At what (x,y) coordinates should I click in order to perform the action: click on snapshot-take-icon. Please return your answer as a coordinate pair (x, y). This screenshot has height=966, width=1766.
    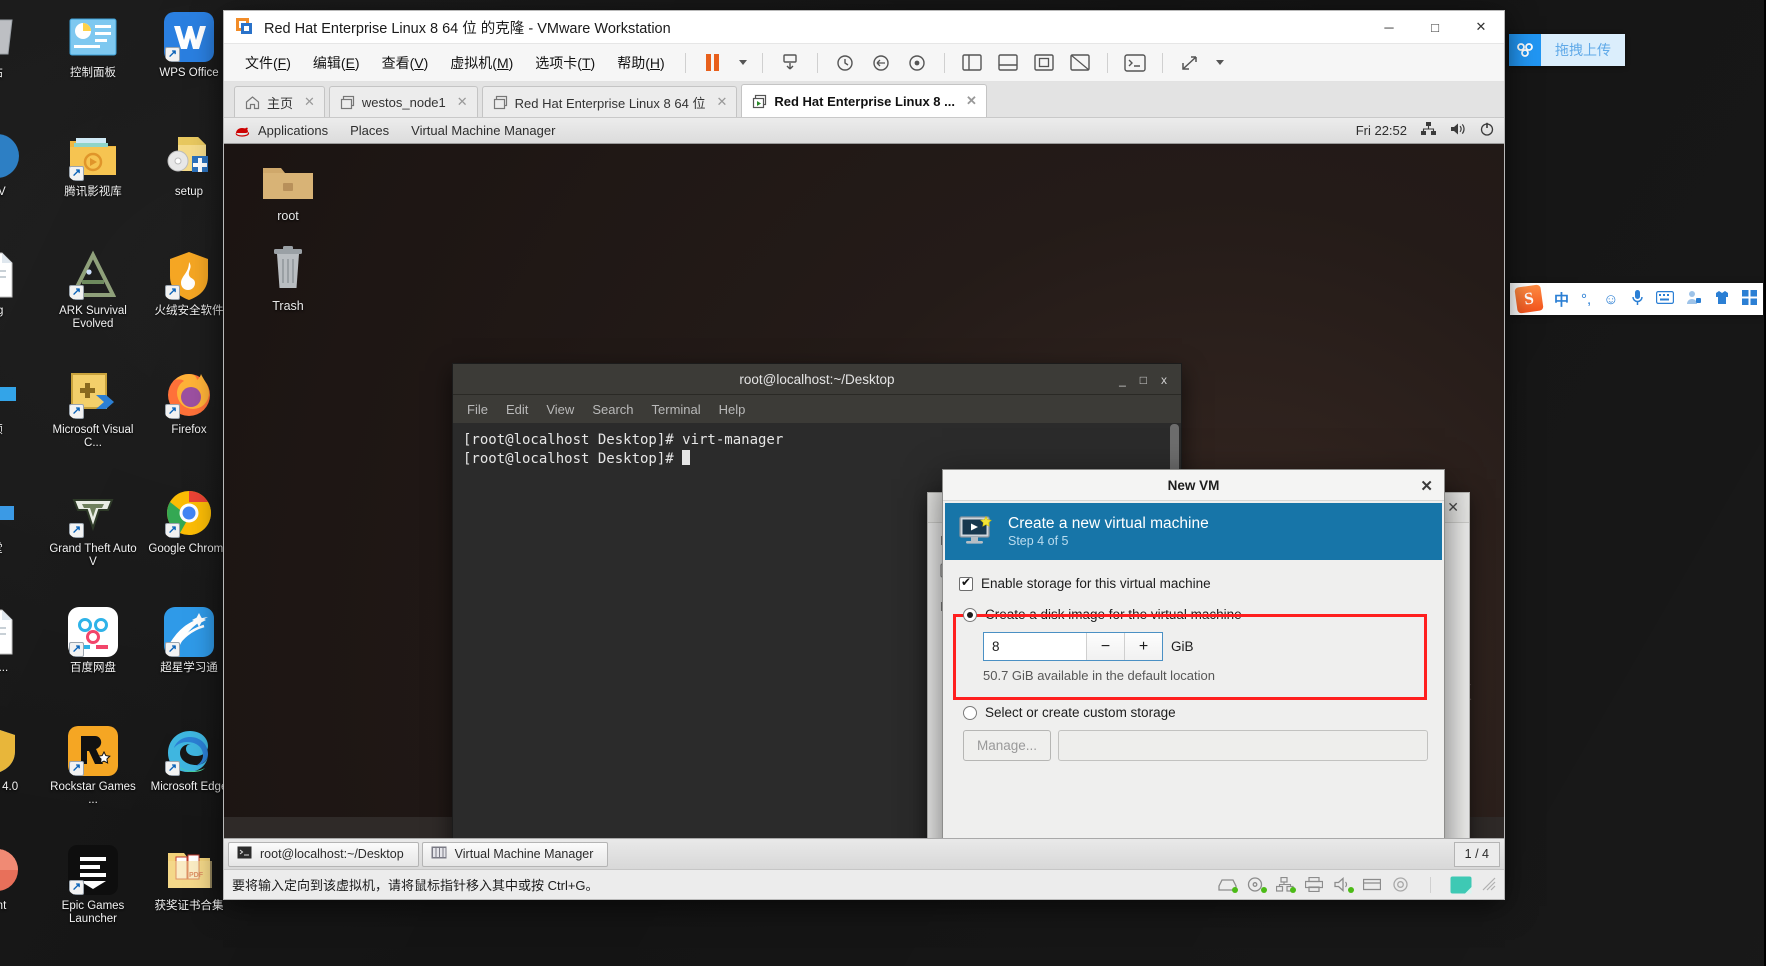
    Looking at the image, I should click on (845, 63).